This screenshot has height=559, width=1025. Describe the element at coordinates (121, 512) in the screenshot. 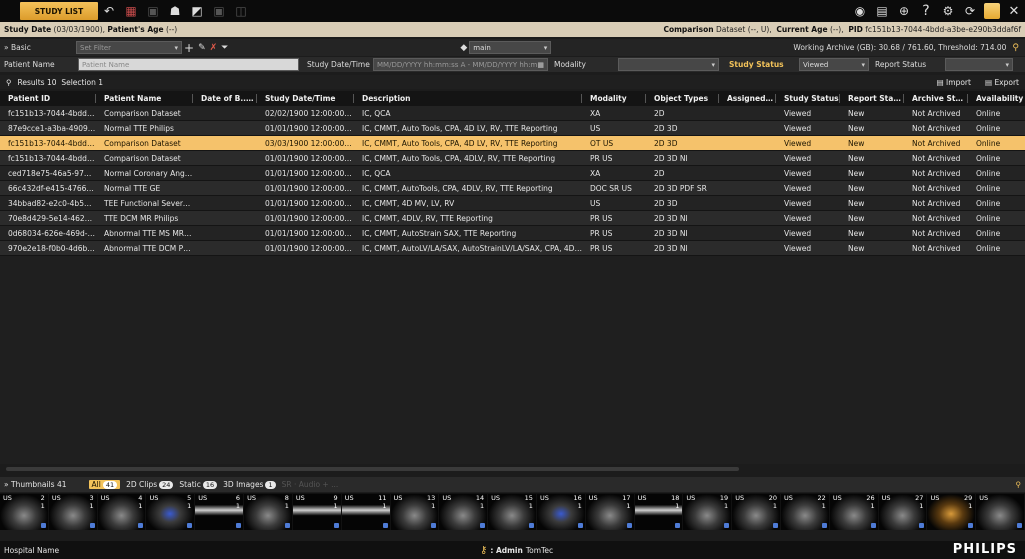

I see `thumbnail: US 4 1` at that location.